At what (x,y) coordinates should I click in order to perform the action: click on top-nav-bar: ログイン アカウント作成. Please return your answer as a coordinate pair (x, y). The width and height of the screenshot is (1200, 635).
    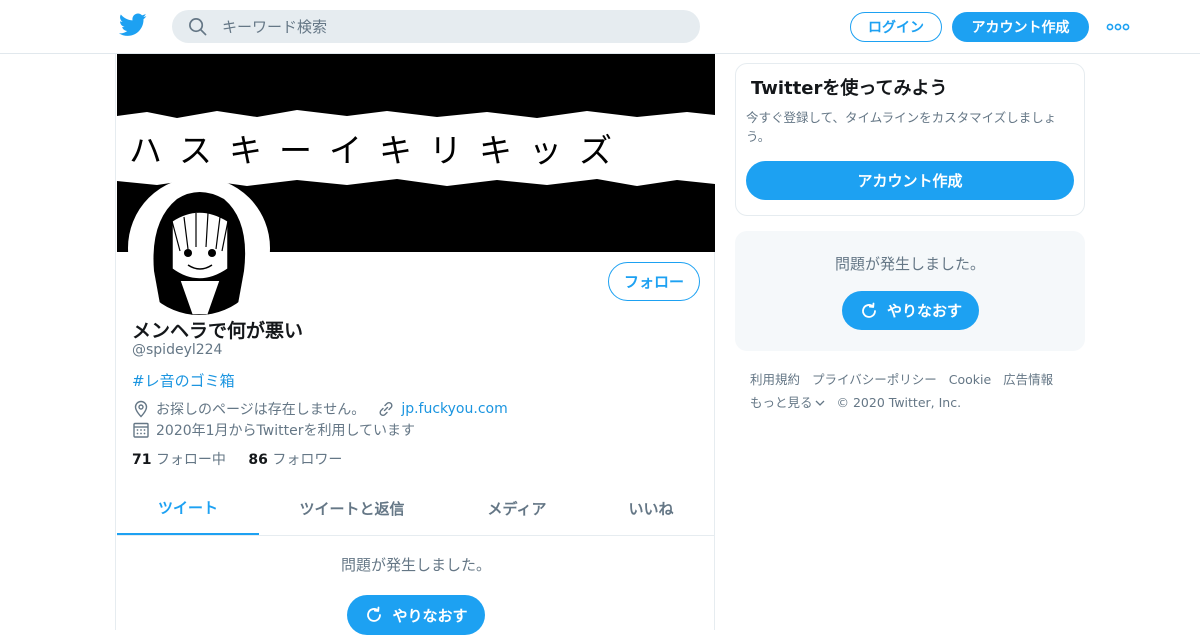
    Looking at the image, I should click on (600, 27).